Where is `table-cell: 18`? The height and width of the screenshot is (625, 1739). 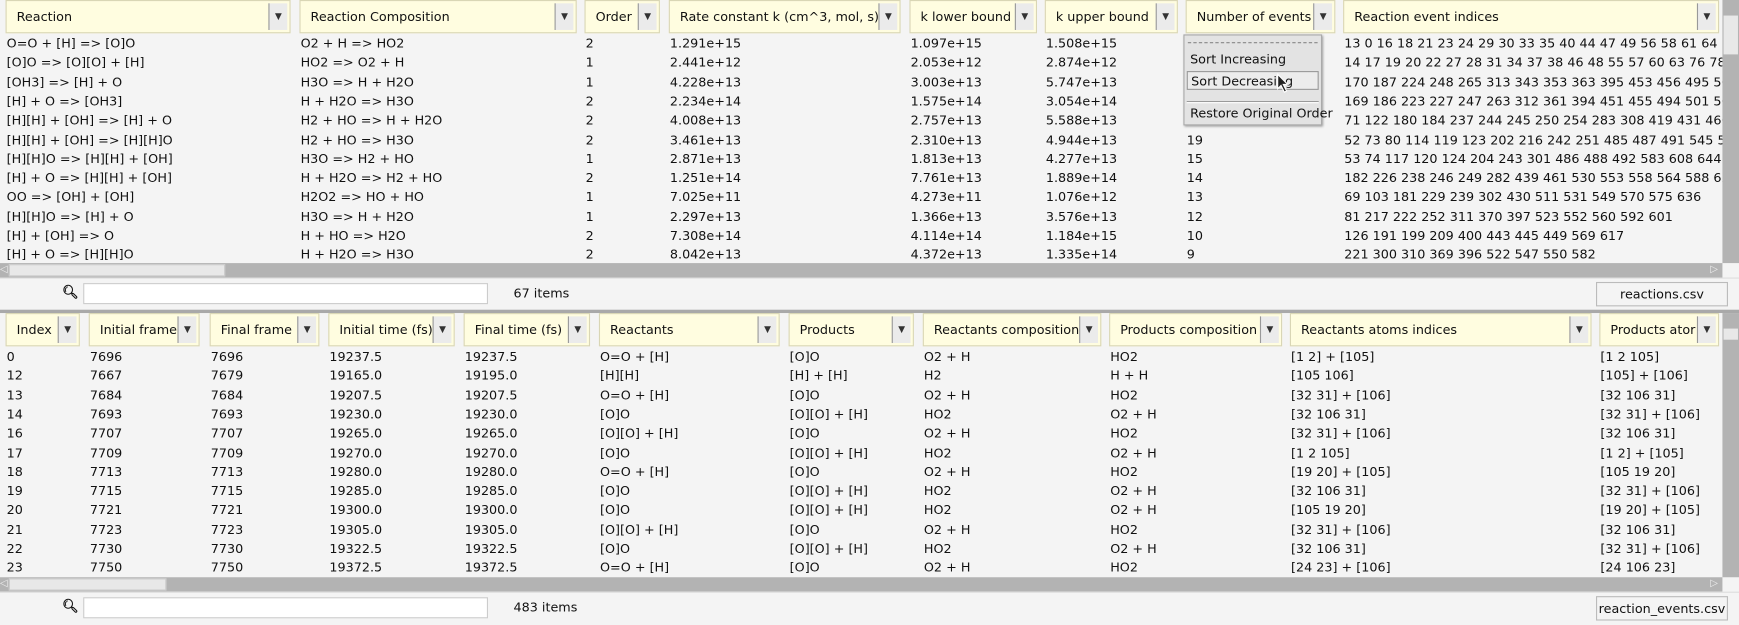 table-cell: 18 is located at coordinates (14, 471).